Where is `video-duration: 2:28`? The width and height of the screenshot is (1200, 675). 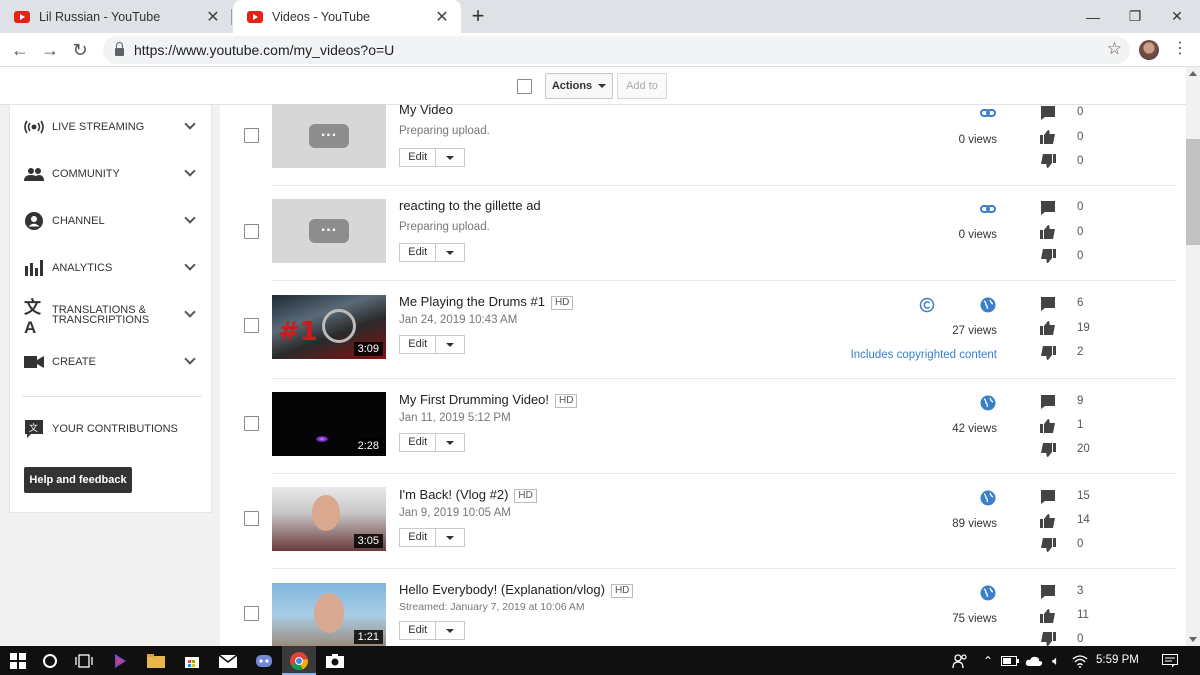 video-duration: 2:28 is located at coordinates (368, 446).